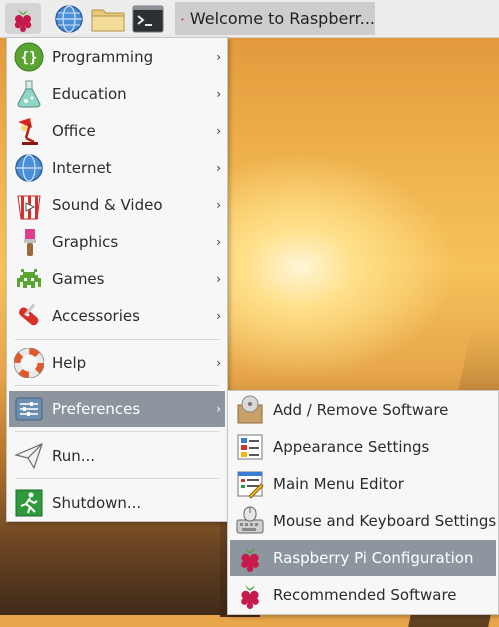 The image size is (499, 627). I want to click on menu-item-label: Sound & Video, so click(107, 205).